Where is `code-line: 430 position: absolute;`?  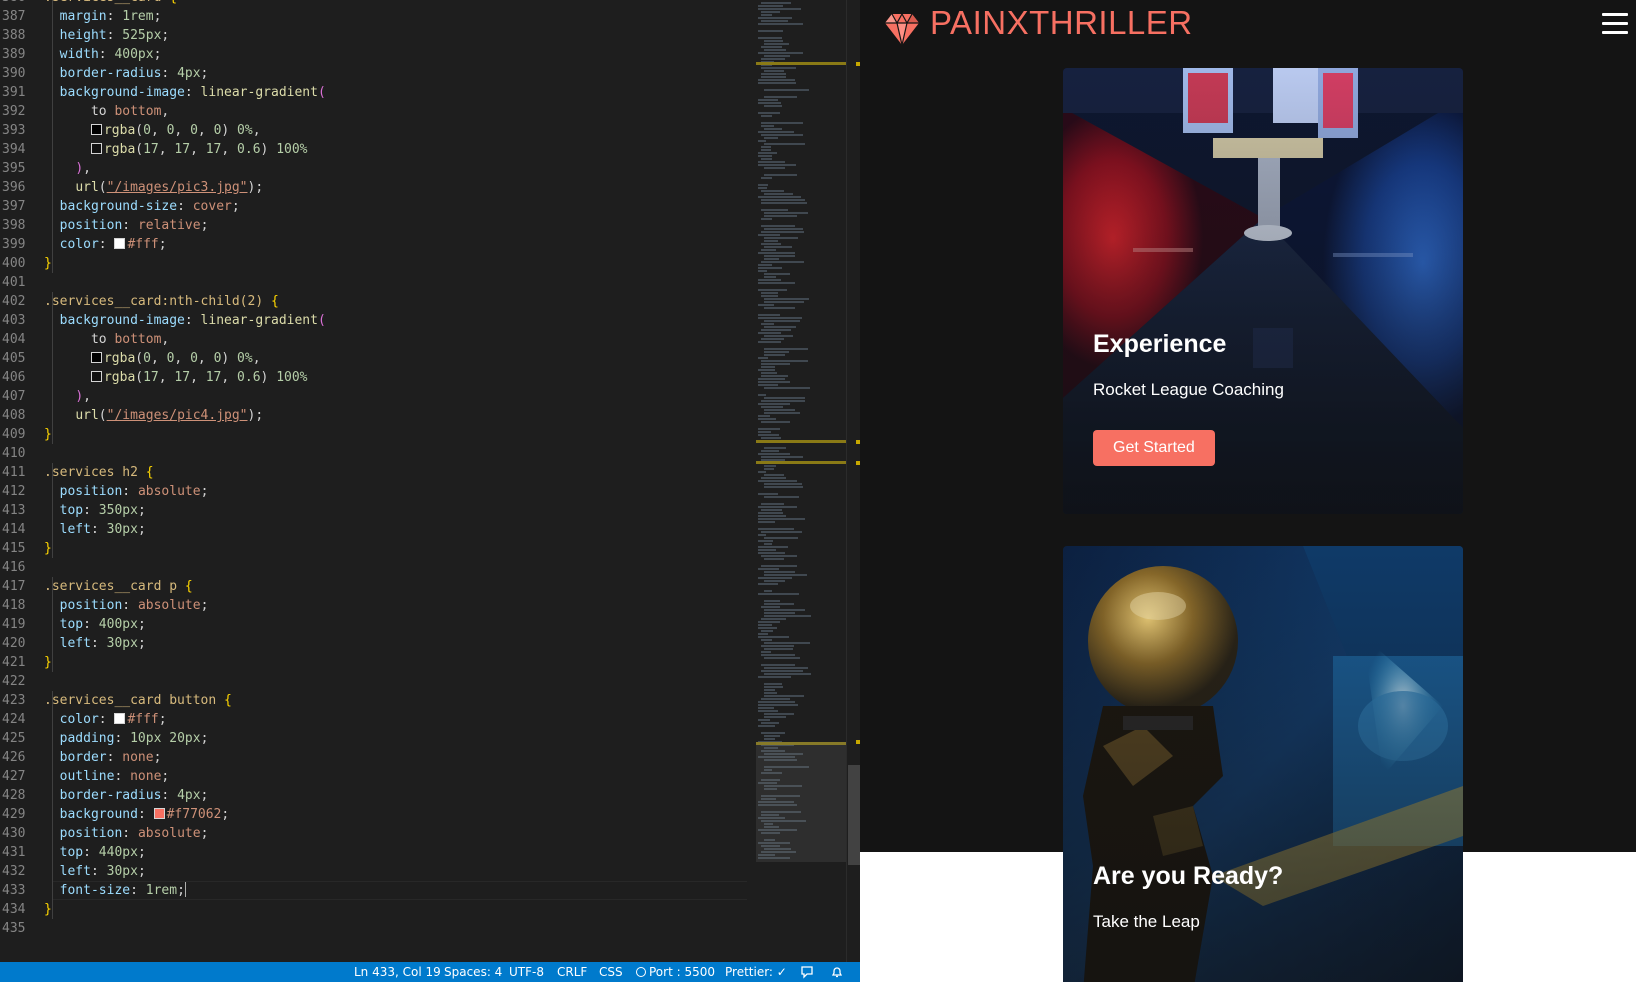
code-line: 430 position: absolute; is located at coordinates (375, 833).